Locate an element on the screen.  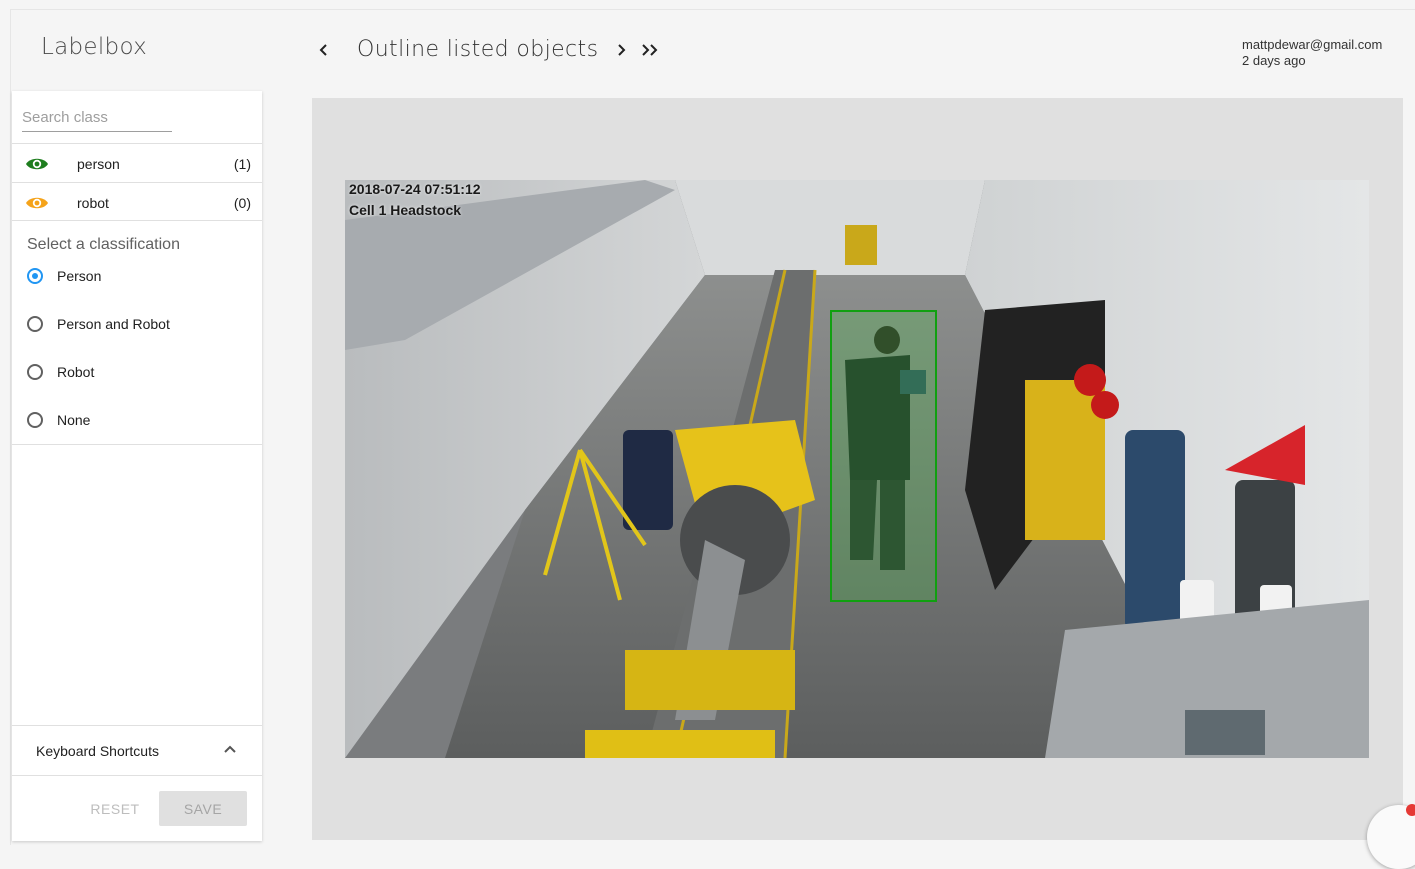
class-count: (1) is located at coordinates (242, 163).